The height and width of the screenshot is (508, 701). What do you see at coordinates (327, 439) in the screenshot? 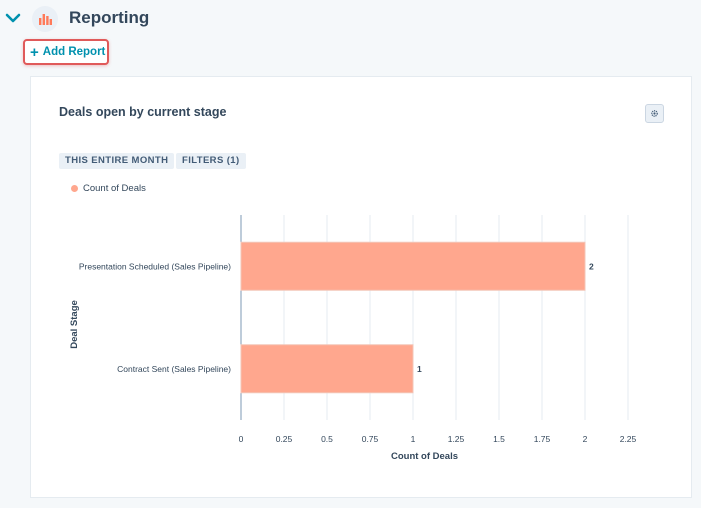
I see `x-tick-label: 0.5` at bounding box center [327, 439].